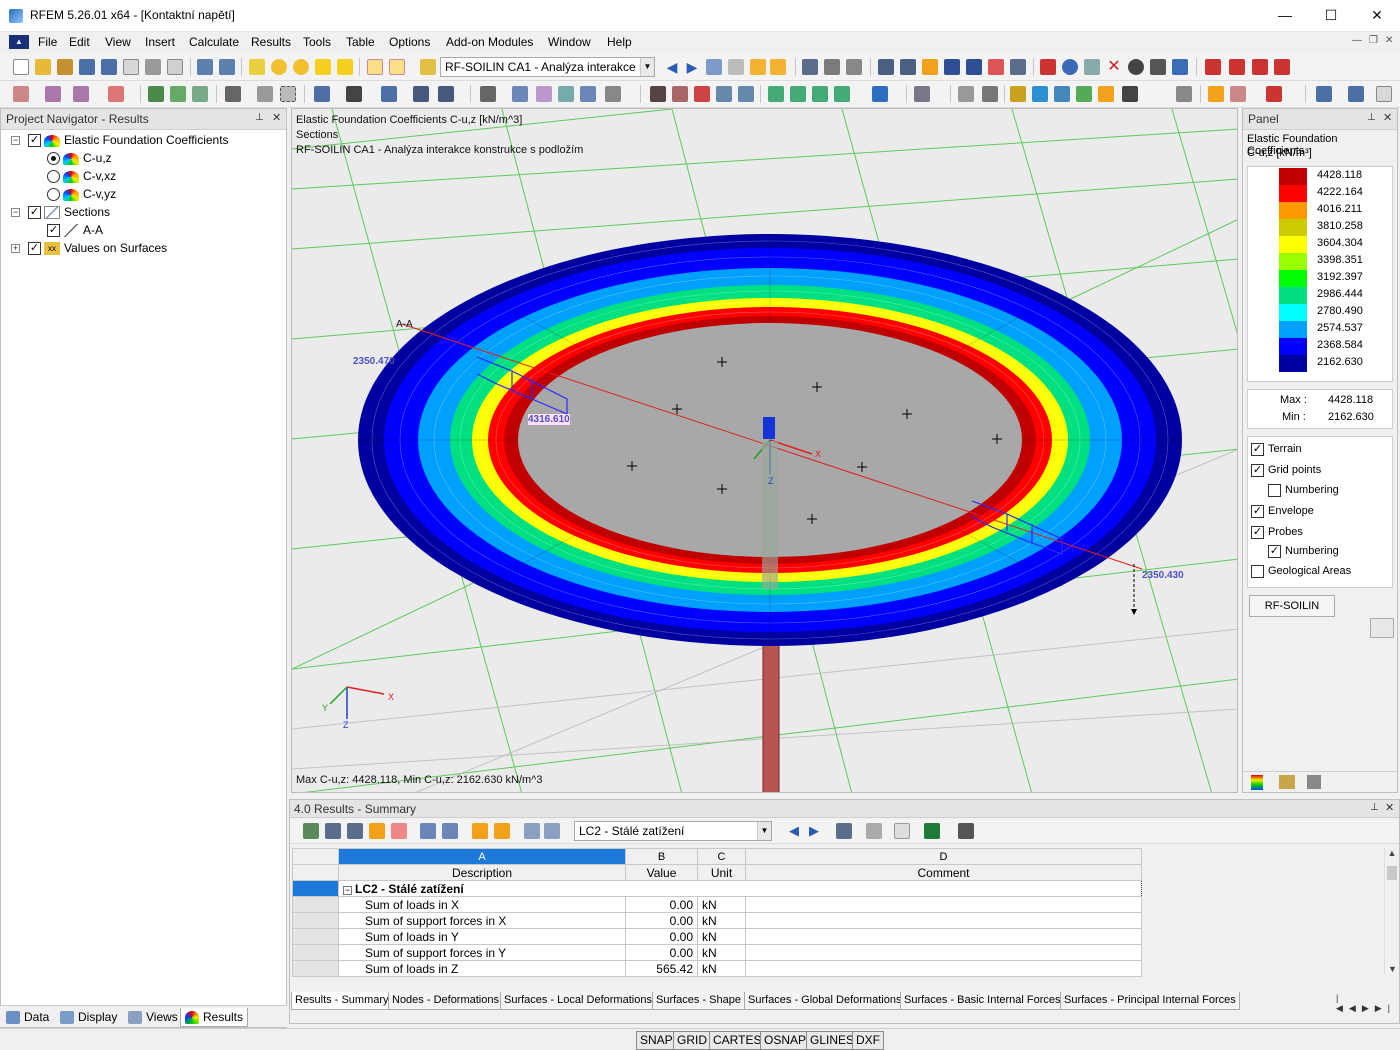  I want to click on export-3-icon, so click(1260, 67).